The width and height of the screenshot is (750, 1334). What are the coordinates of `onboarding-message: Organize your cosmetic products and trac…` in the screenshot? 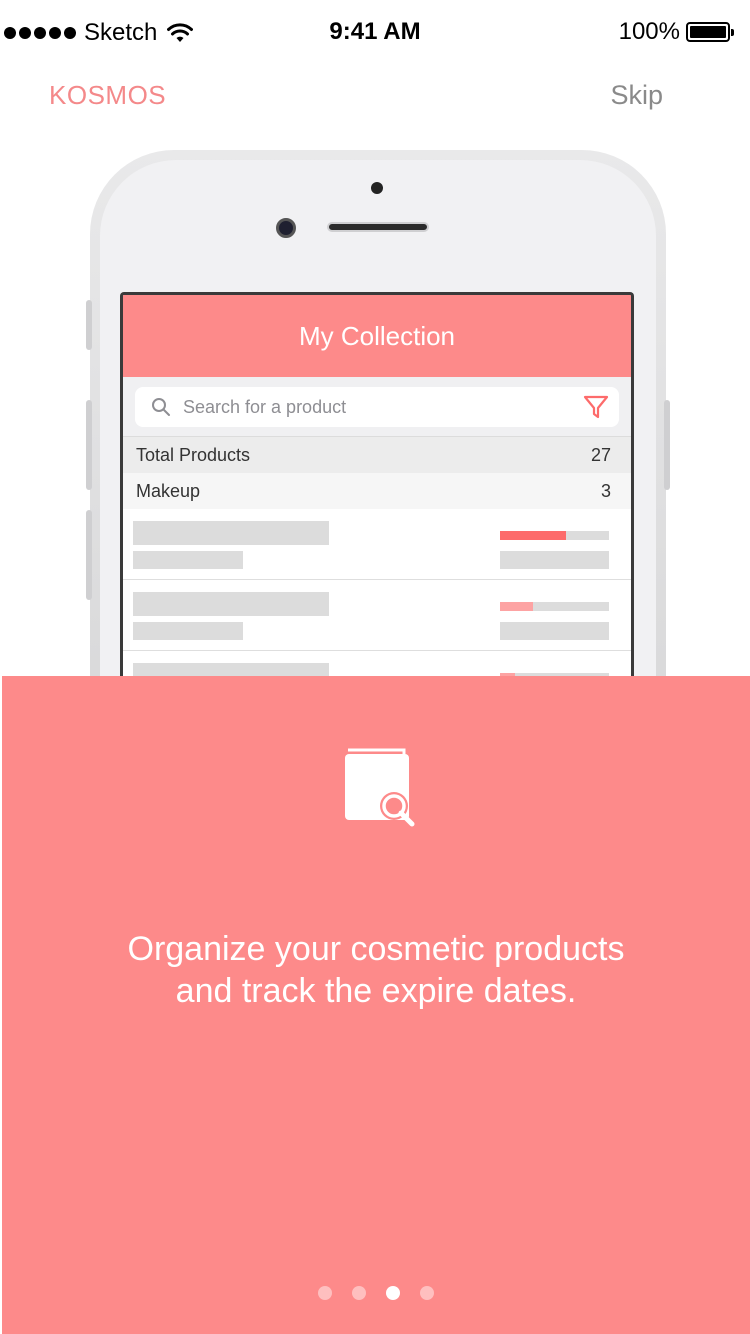 It's located at (376, 970).